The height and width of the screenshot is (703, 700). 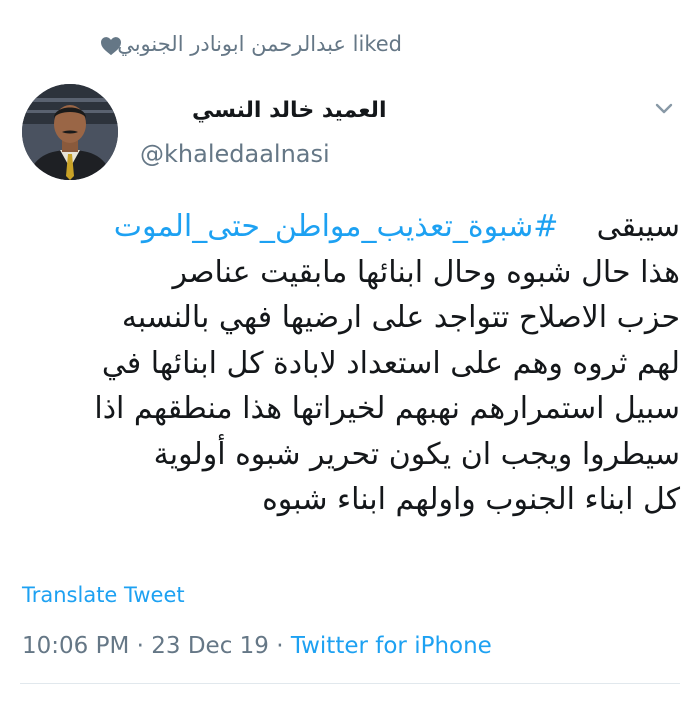 I want to click on tweet-first-word: سيبقى, so click(x=638, y=226).